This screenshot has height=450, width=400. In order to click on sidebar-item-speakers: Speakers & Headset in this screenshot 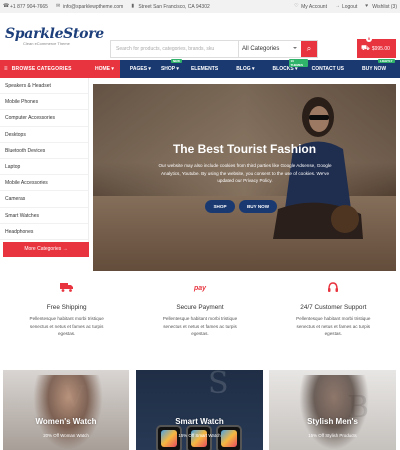, I will do `click(44, 86)`.